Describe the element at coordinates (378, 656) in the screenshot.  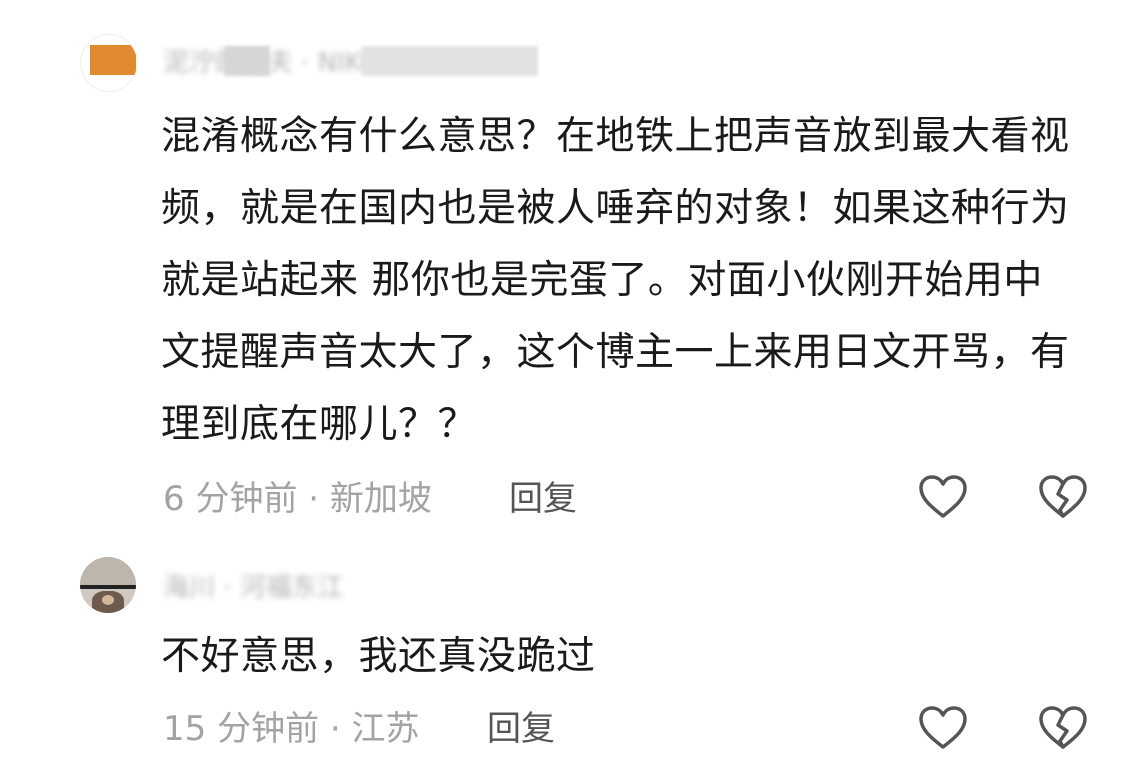
I see `comment-text: 不好意思，我还真没跪过` at that location.